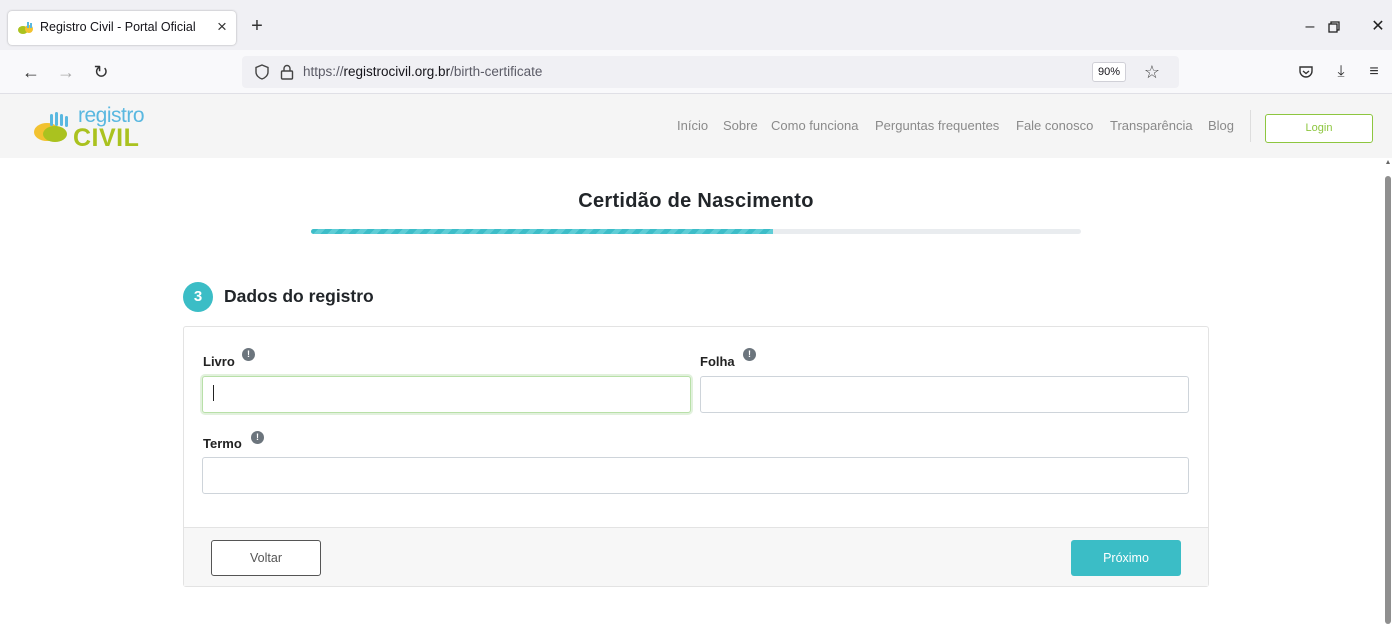 Image resolution: width=1392 pixels, height=624 pixels. What do you see at coordinates (198, 297) in the screenshot?
I see `step-number-badge: 3` at bounding box center [198, 297].